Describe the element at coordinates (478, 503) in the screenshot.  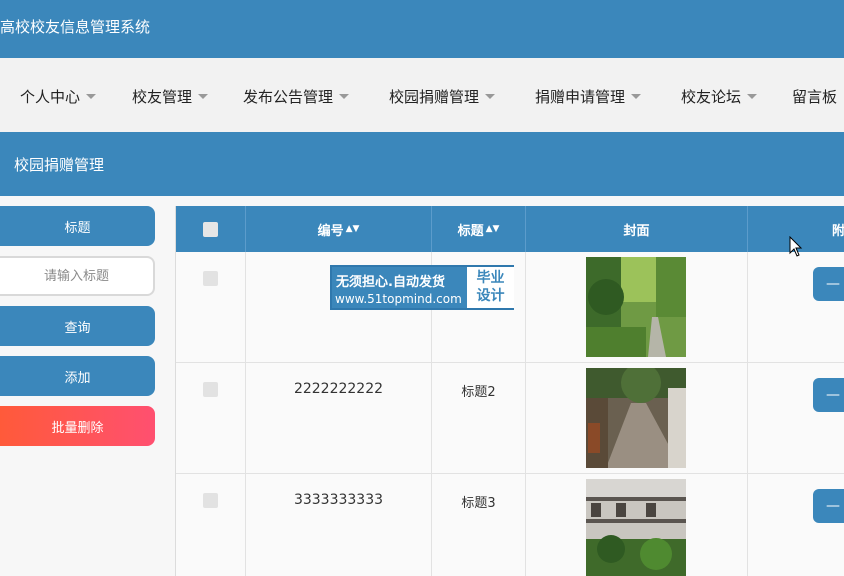
I see `title-value: 标题3` at that location.